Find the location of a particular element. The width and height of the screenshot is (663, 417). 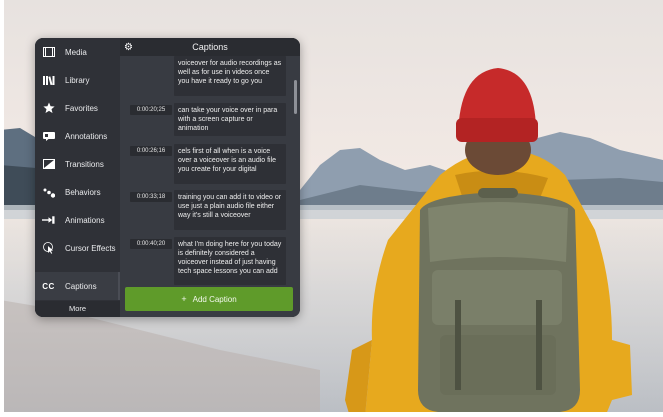

add-caption-button: + Add Caption is located at coordinates (209, 299).